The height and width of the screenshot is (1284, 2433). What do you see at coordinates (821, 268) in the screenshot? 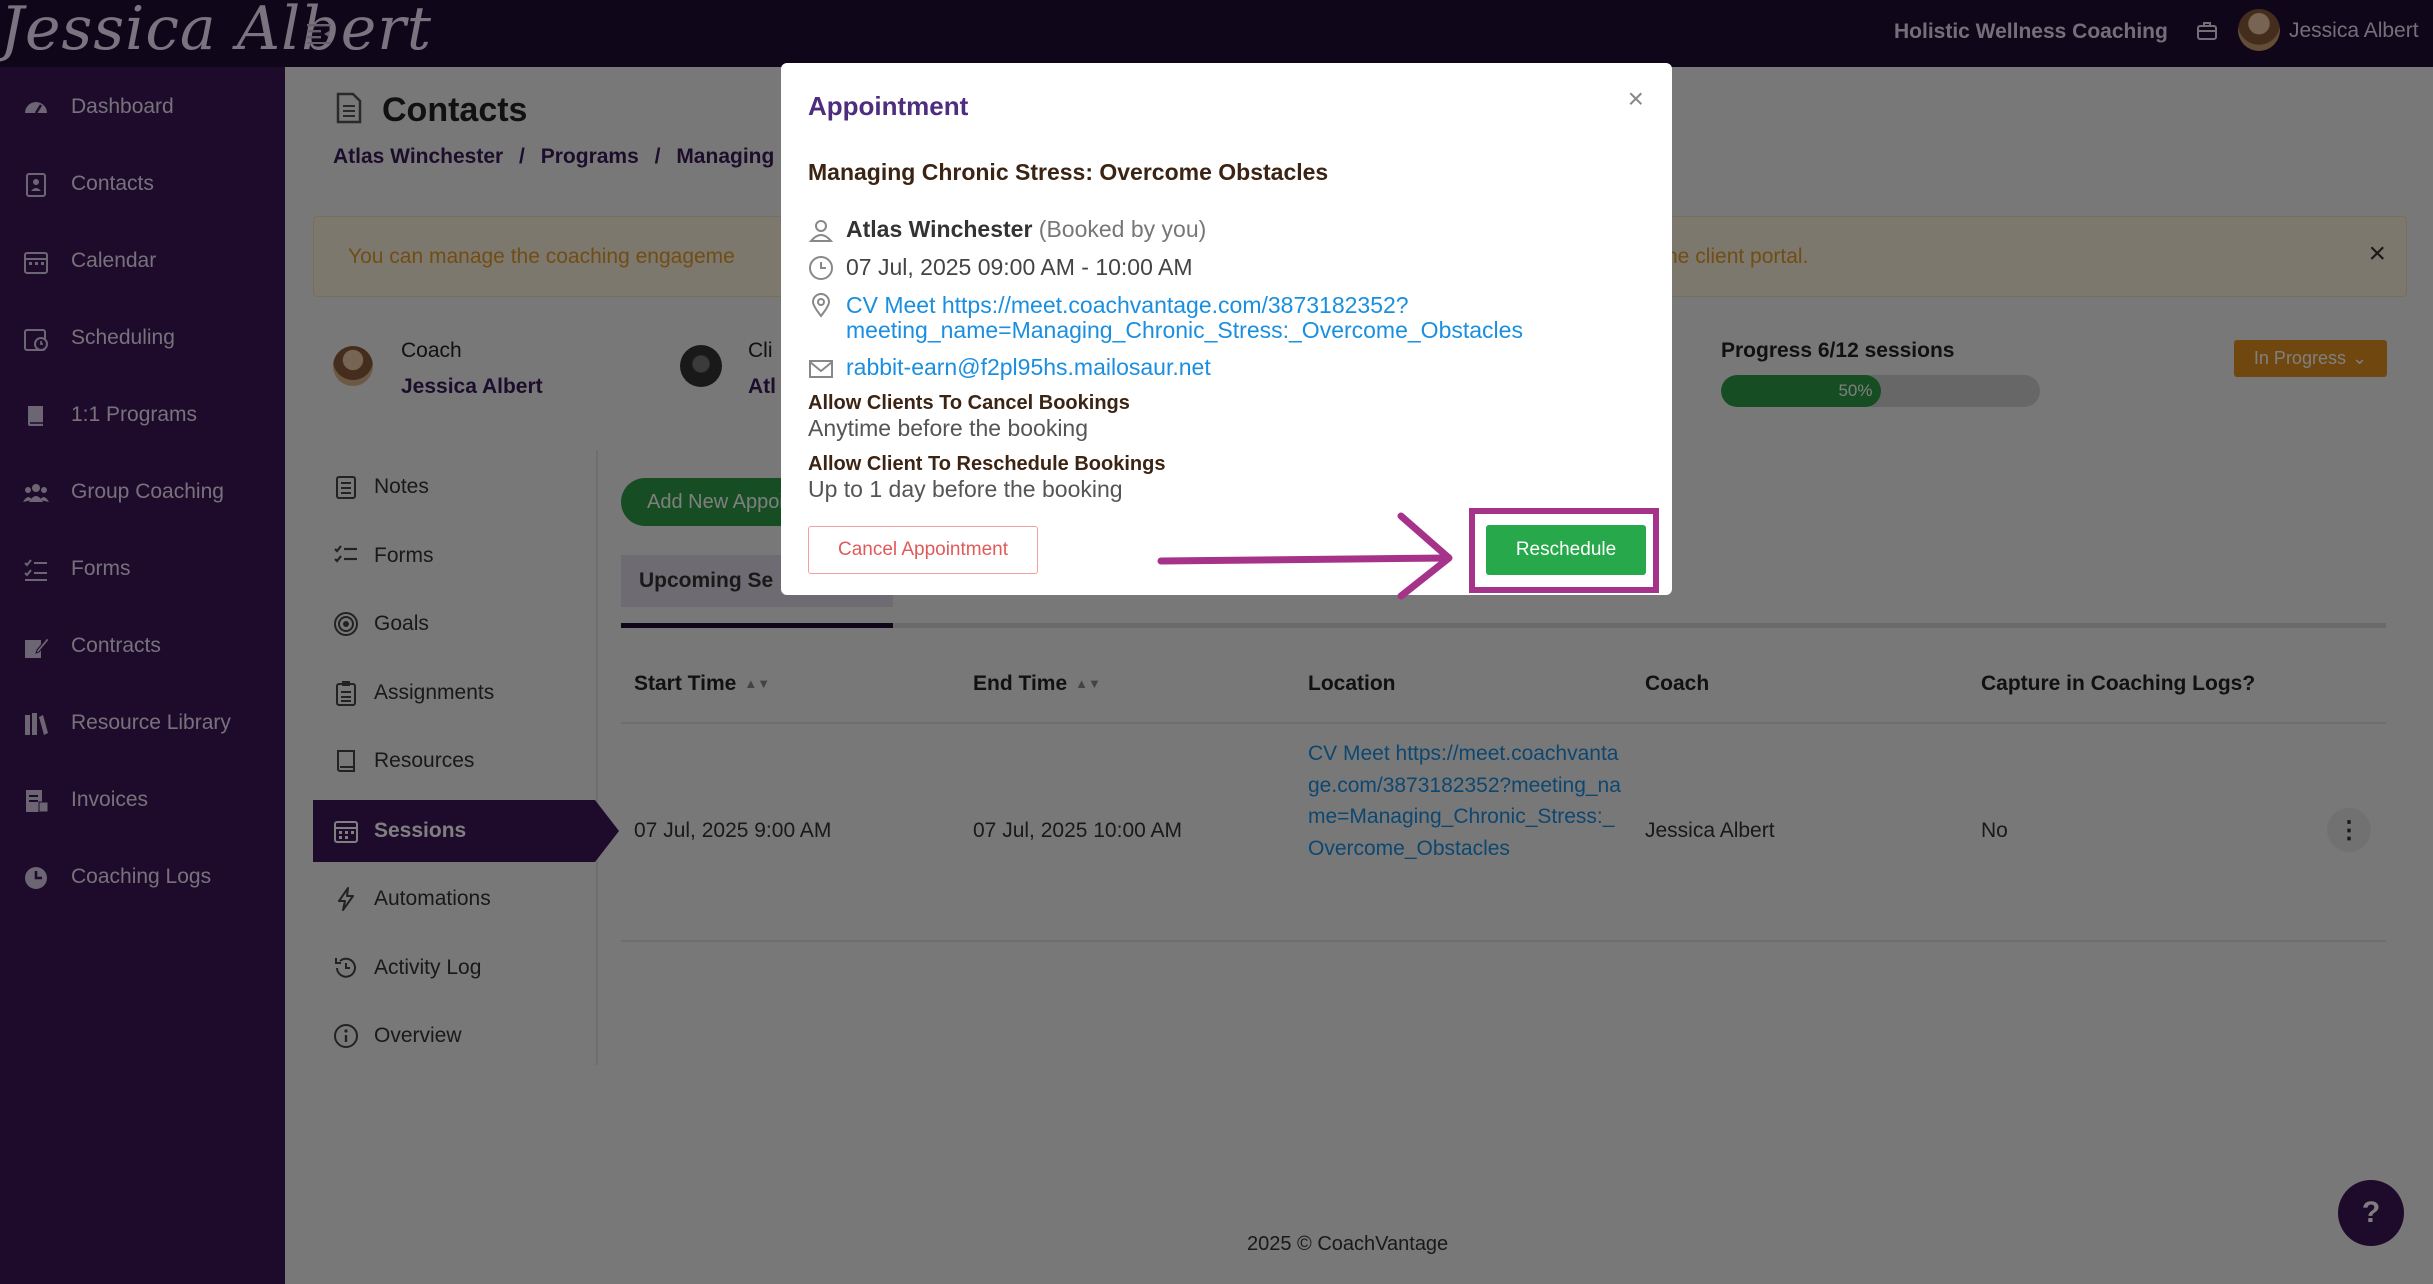
I see `clock-icon` at bounding box center [821, 268].